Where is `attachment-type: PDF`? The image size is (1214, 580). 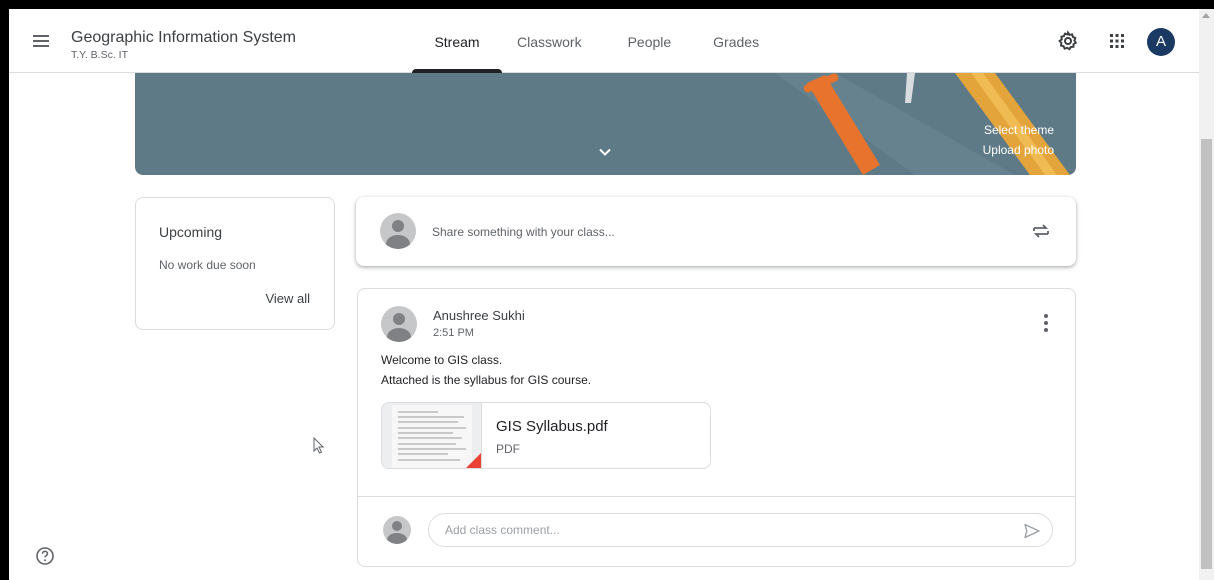 attachment-type: PDF is located at coordinates (508, 449).